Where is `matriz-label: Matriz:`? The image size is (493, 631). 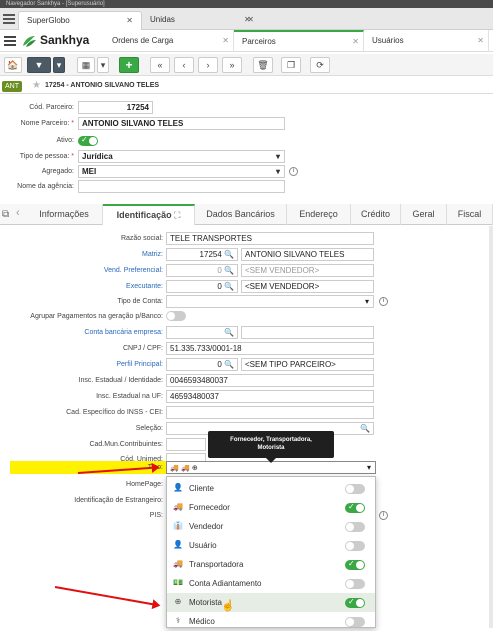
matriz-label: Matriz: is located at coordinates (152, 254).